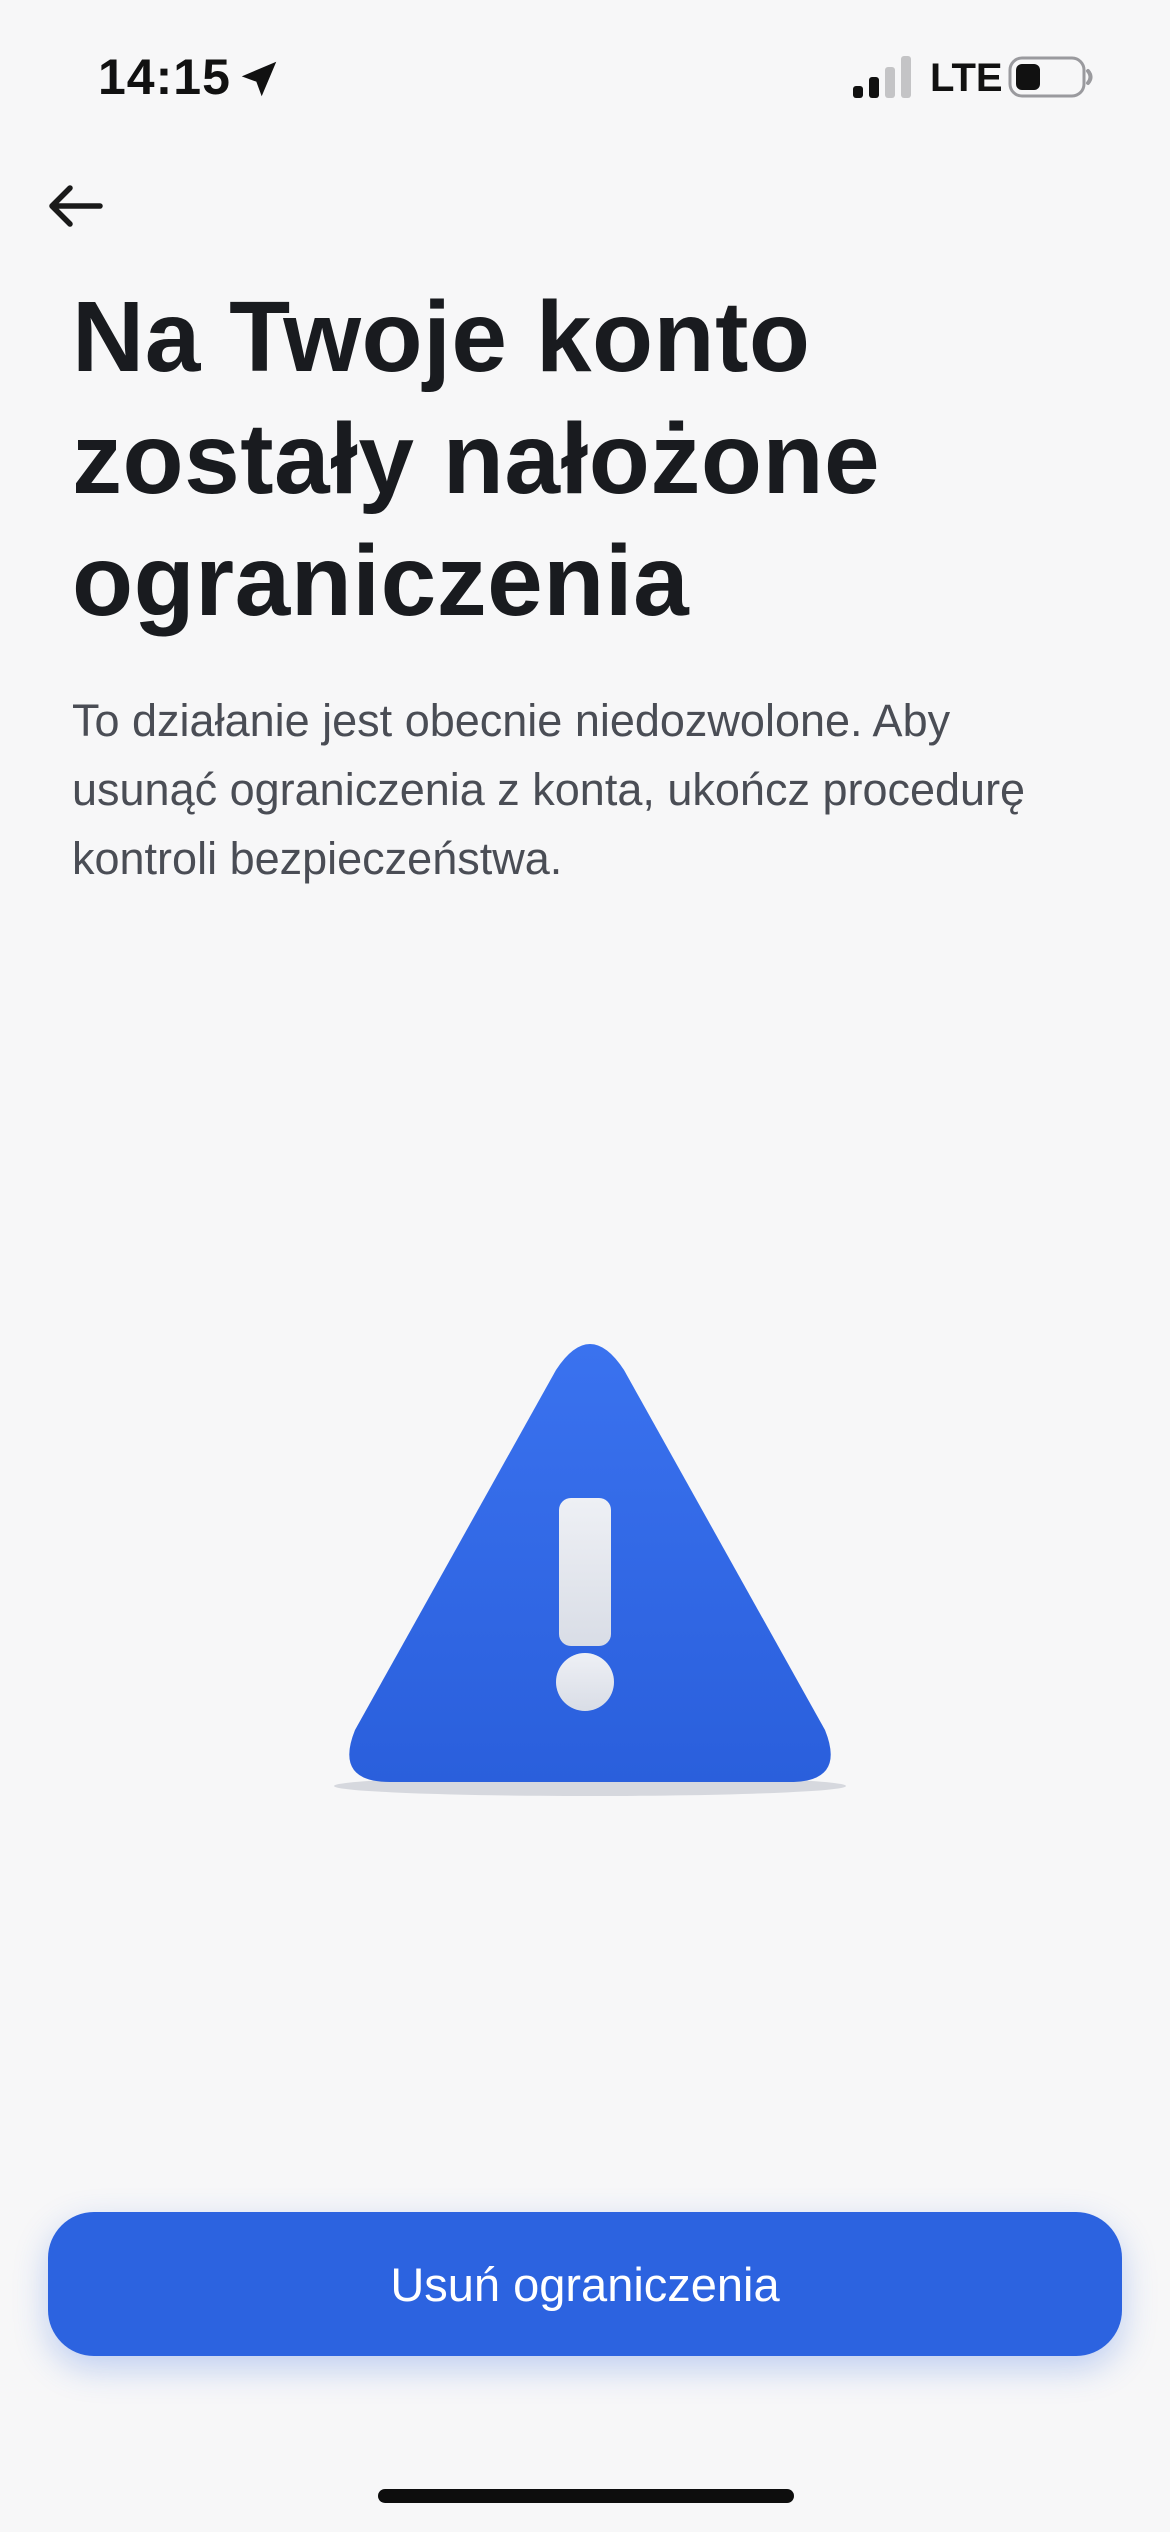 Image resolution: width=1170 pixels, height=2532 pixels. I want to click on cellular-signal-icon, so click(882, 77).